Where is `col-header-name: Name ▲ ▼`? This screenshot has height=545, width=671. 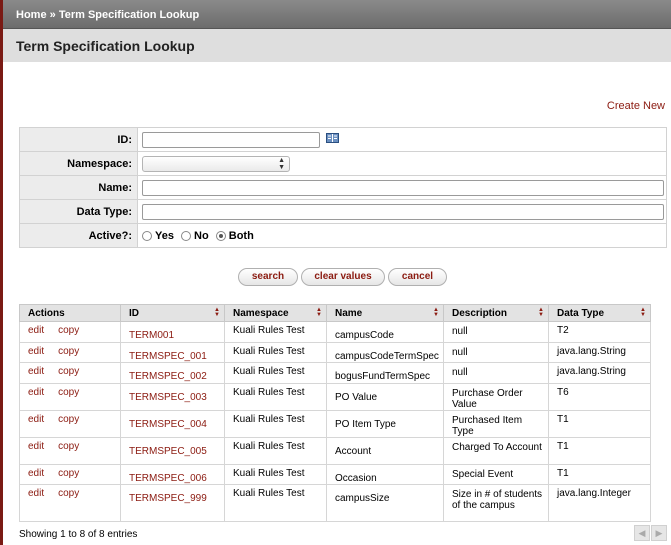 col-header-name: Name ▲ ▼ is located at coordinates (385, 313).